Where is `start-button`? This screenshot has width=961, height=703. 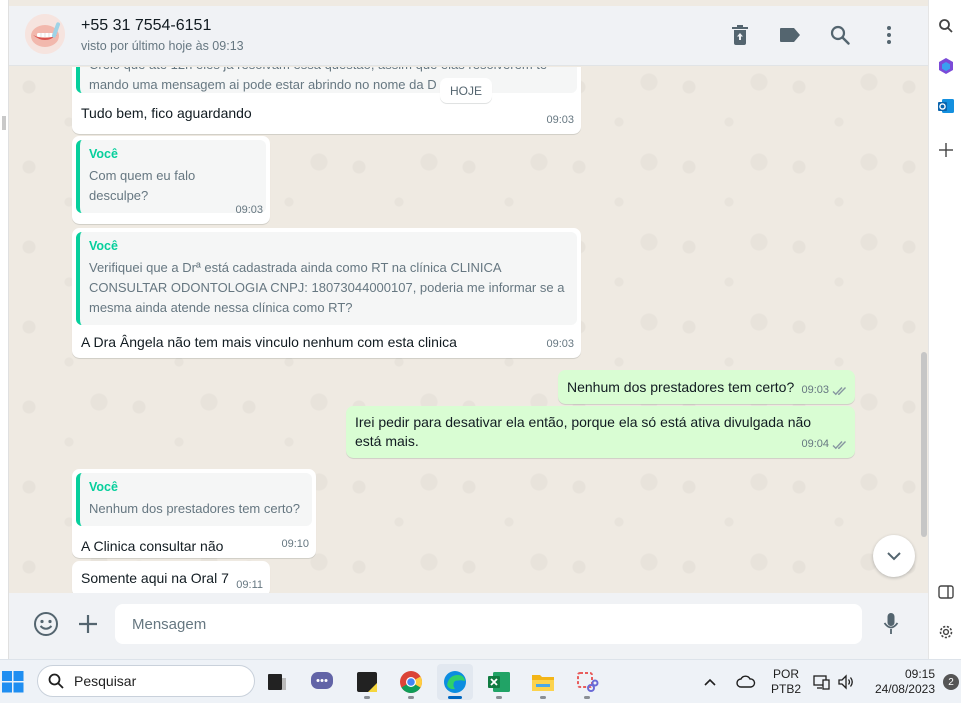 start-button is located at coordinates (13, 682).